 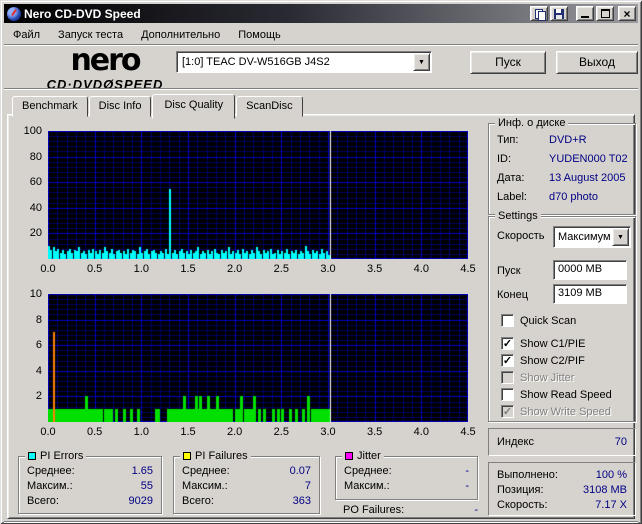 I want to click on show-c2-pif-checkbox: Show C2/PIF, so click(x=543, y=360).